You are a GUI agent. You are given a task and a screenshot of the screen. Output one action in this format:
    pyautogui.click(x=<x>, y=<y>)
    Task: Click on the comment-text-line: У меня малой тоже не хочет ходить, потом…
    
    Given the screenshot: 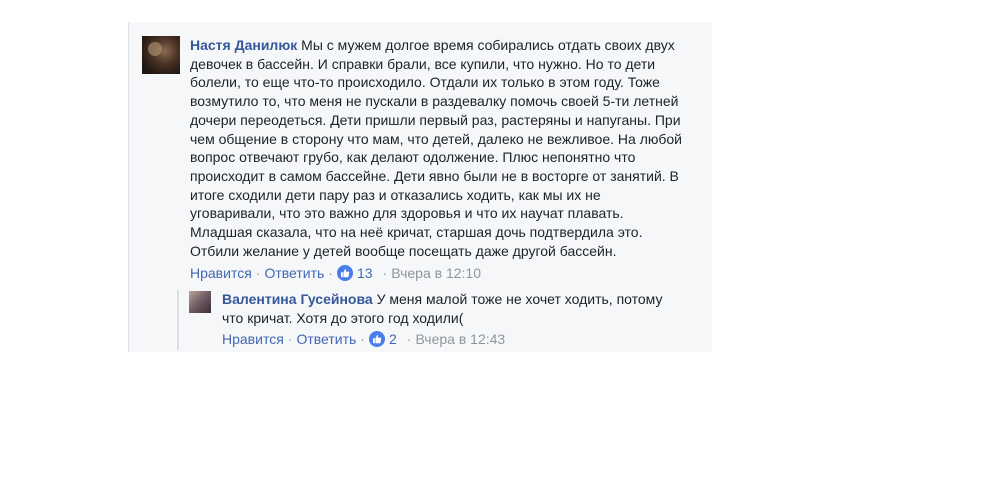 What is the action you would take?
    pyautogui.click(x=519, y=299)
    